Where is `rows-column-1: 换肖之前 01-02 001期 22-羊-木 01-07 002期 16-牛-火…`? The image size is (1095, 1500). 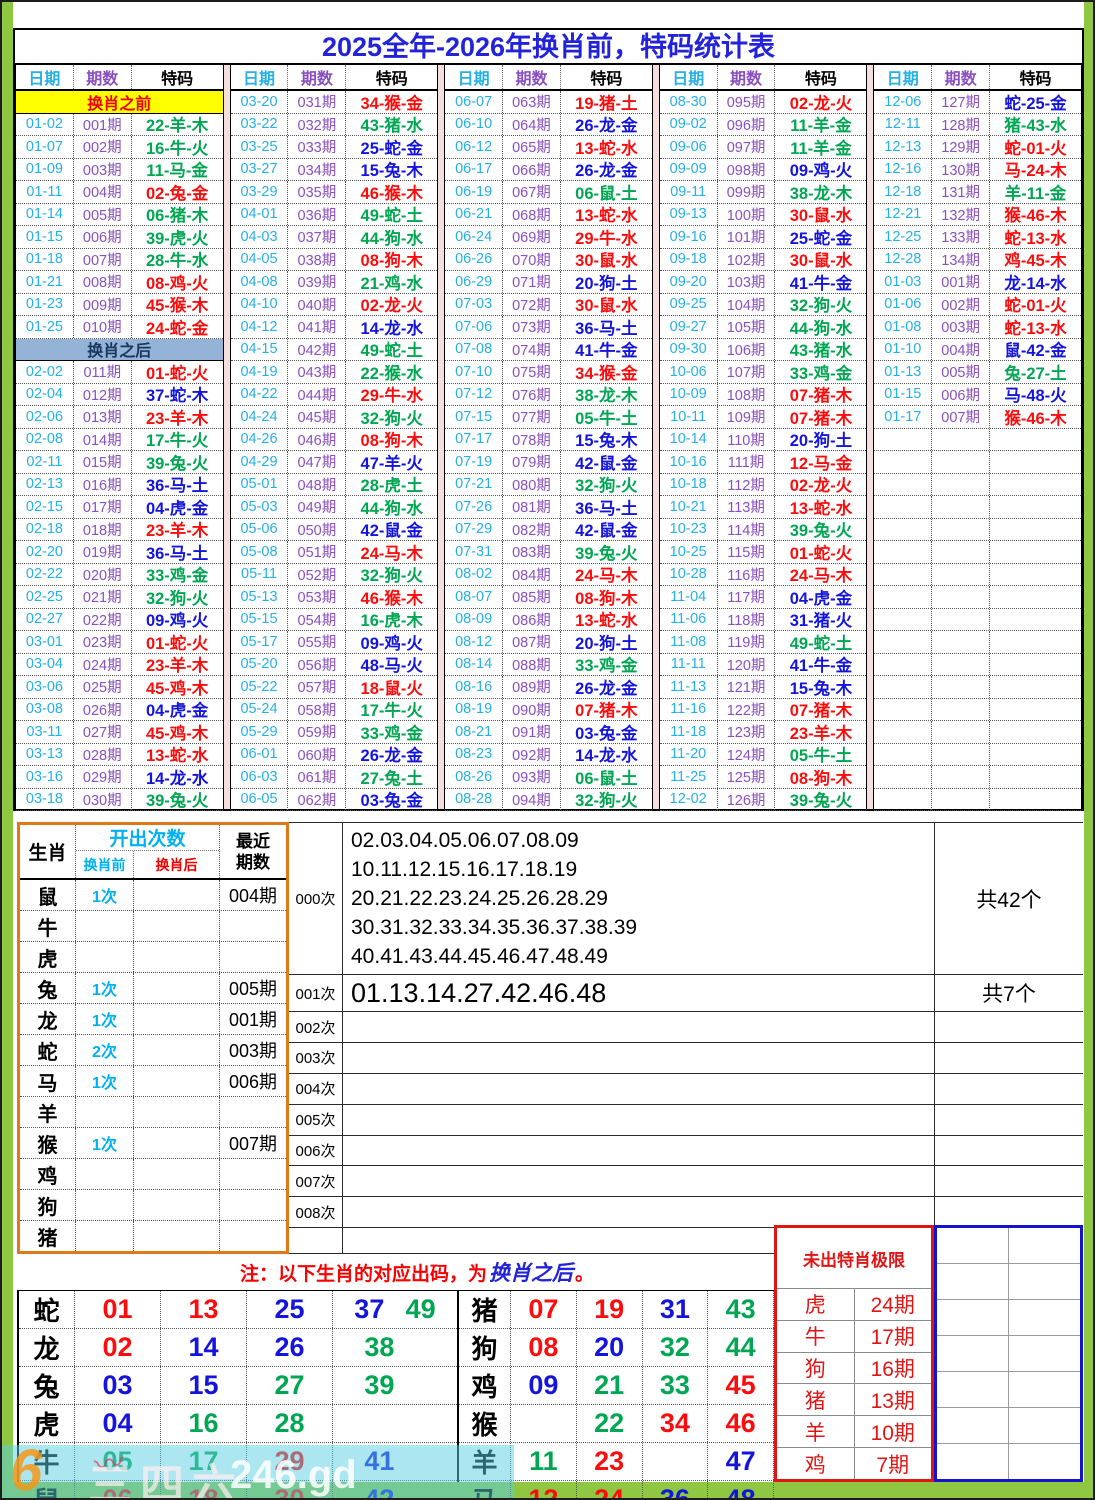 rows-column-1: 换肖之前 01-02 001期 22-羊-木 01-07 002期 16-牛-火… is located at coordinates (119, 451).